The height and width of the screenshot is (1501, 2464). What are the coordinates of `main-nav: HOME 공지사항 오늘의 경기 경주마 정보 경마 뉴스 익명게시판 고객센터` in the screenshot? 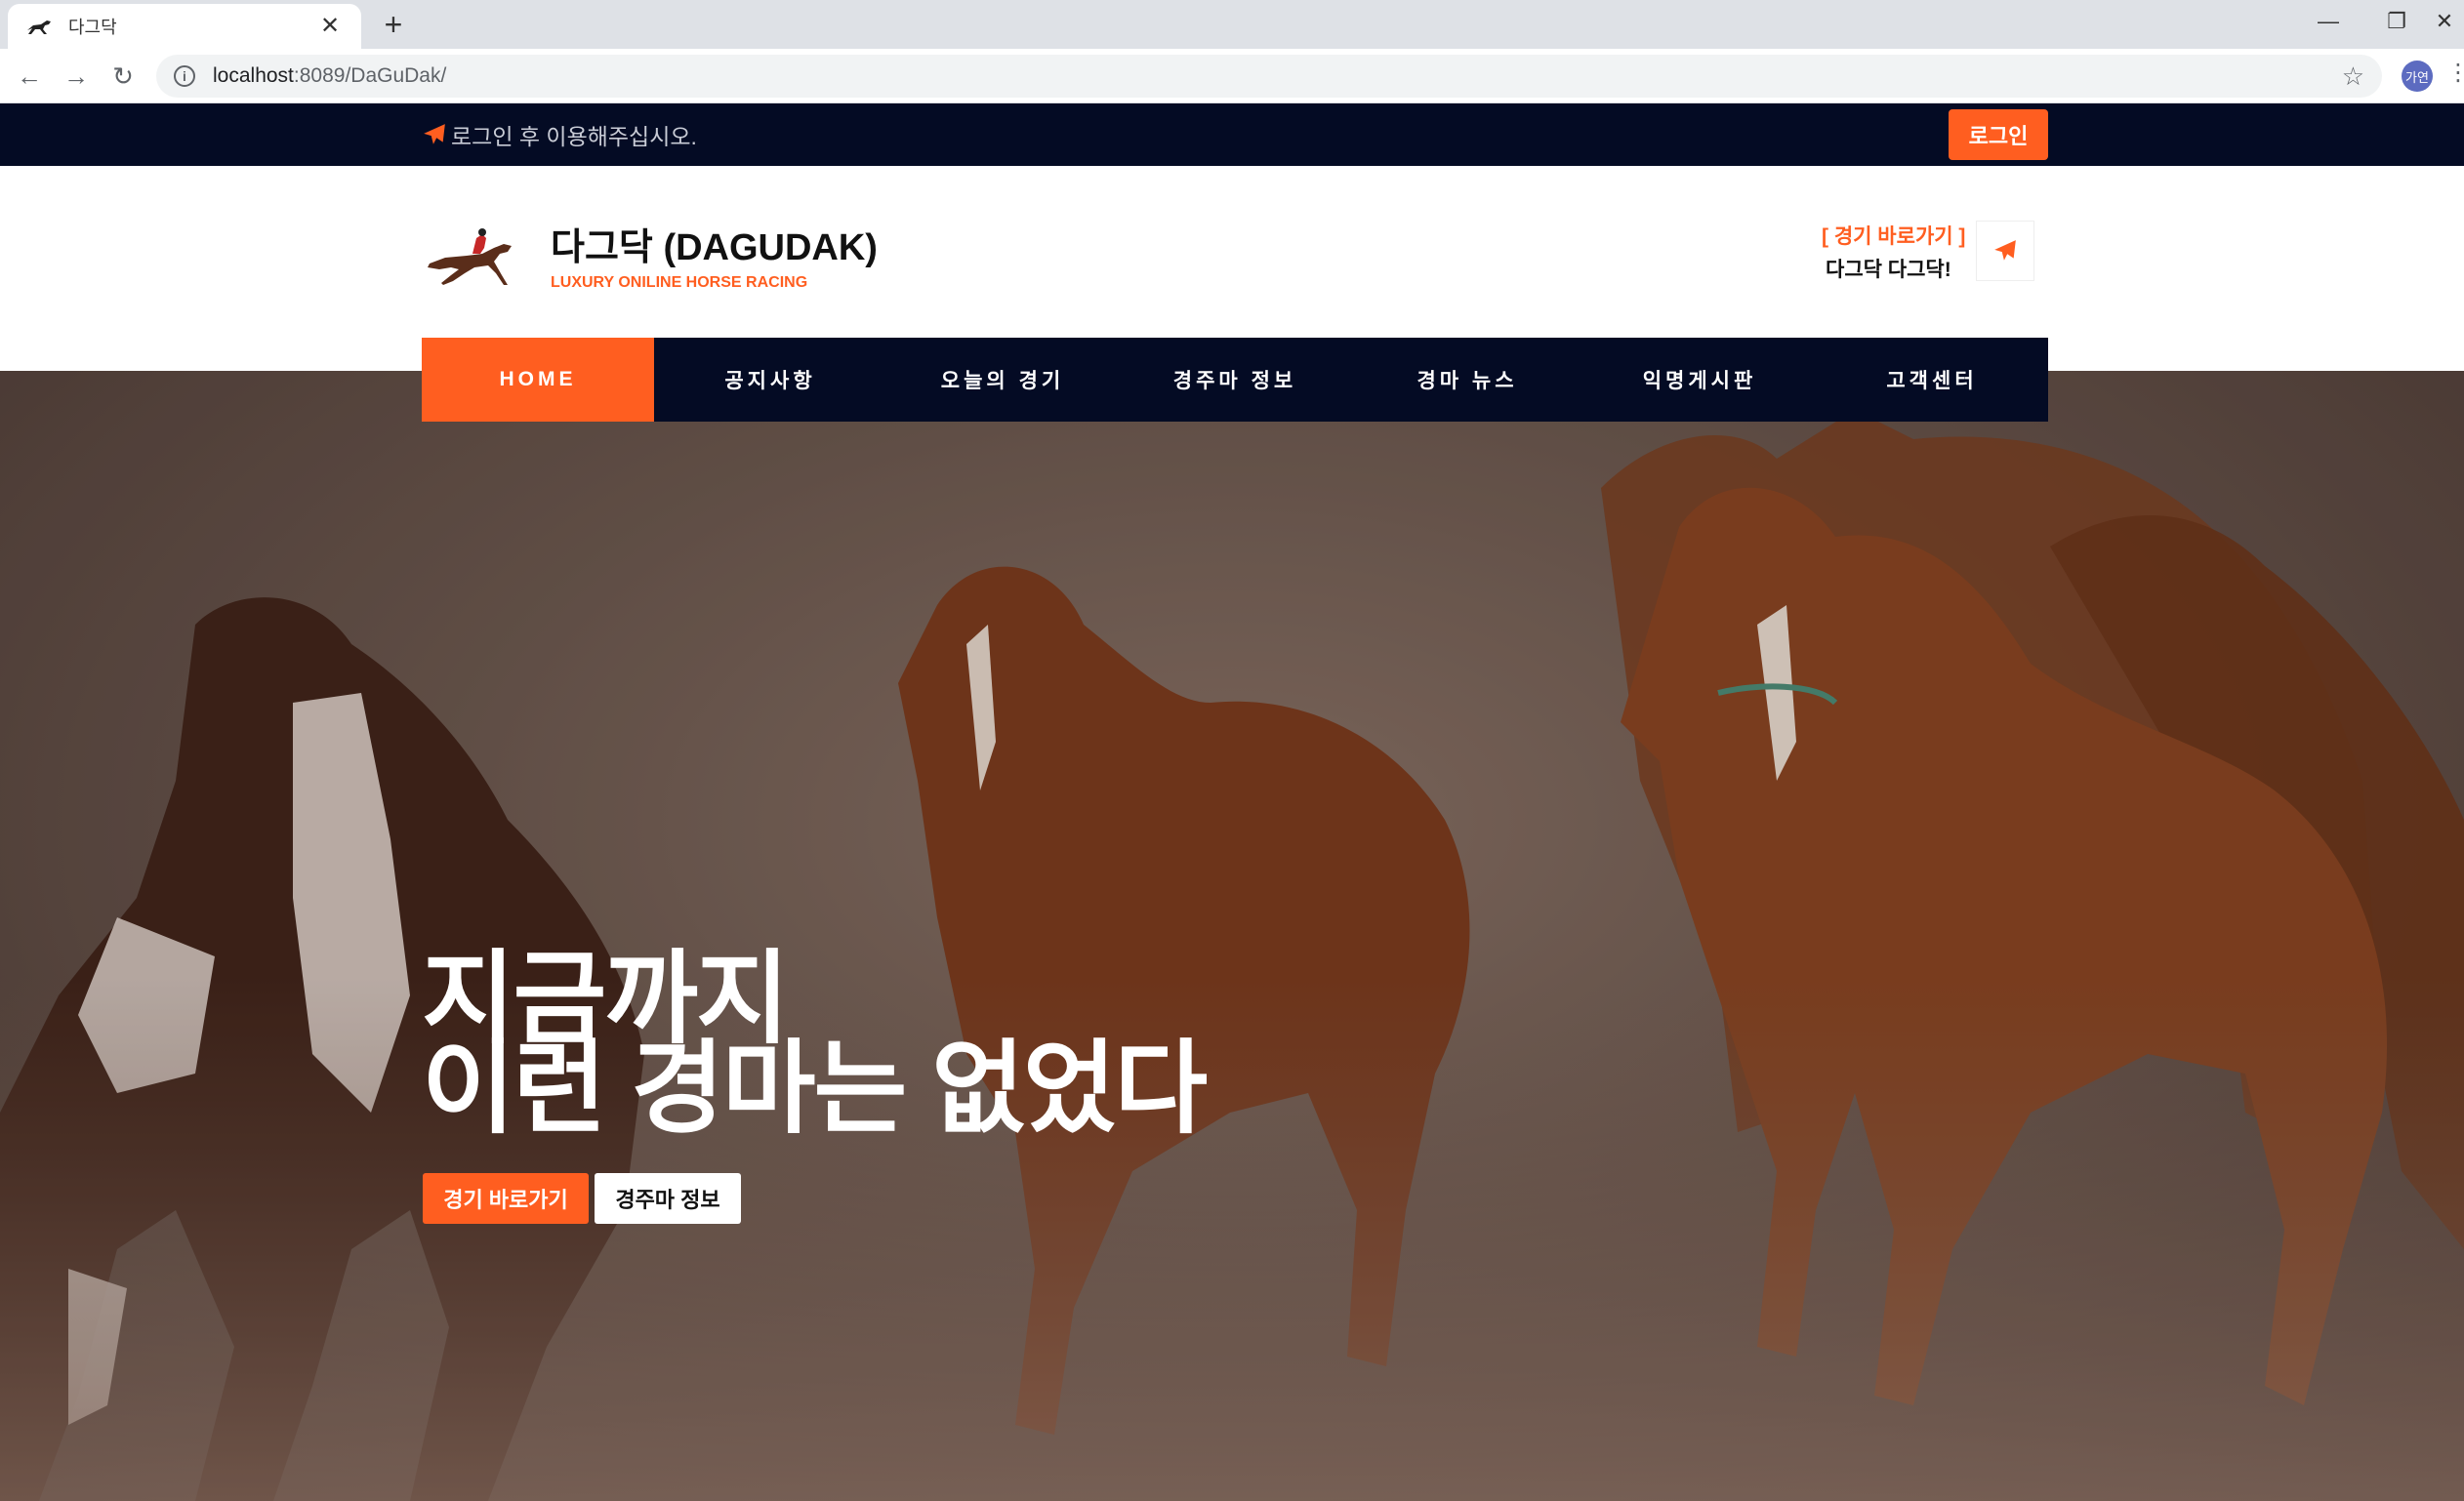 It's located at (1235, 380).